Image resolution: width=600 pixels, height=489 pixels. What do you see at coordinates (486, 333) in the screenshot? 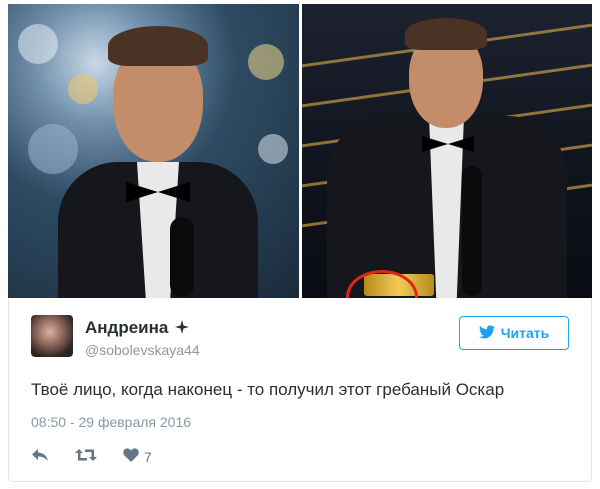
I see `twitter-bird-icon` at bounding box center [486, 333].